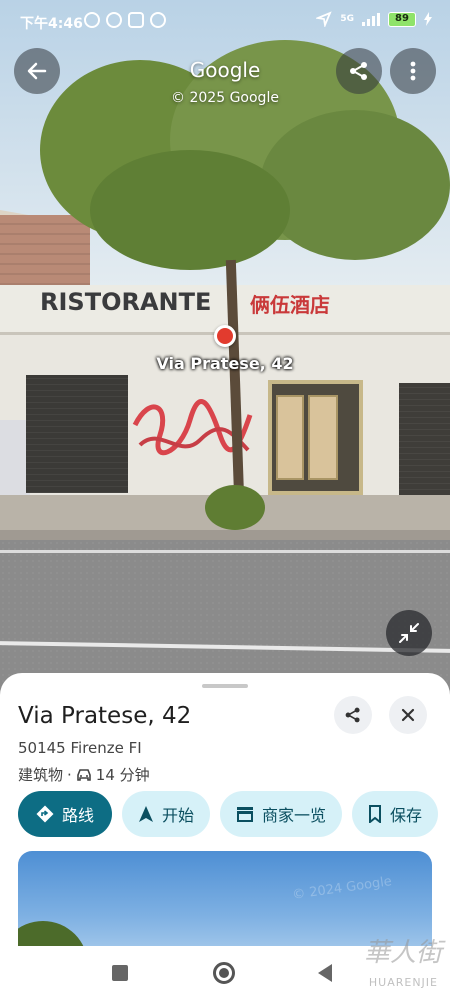 Image resolution: width=450 pixels, height=1000 pixels. What do you see at coordinates (290, 305) in the screenshot?
I see `restaurant-sign-chinese: 俩伍酒店` at bounding box center [290, 305].